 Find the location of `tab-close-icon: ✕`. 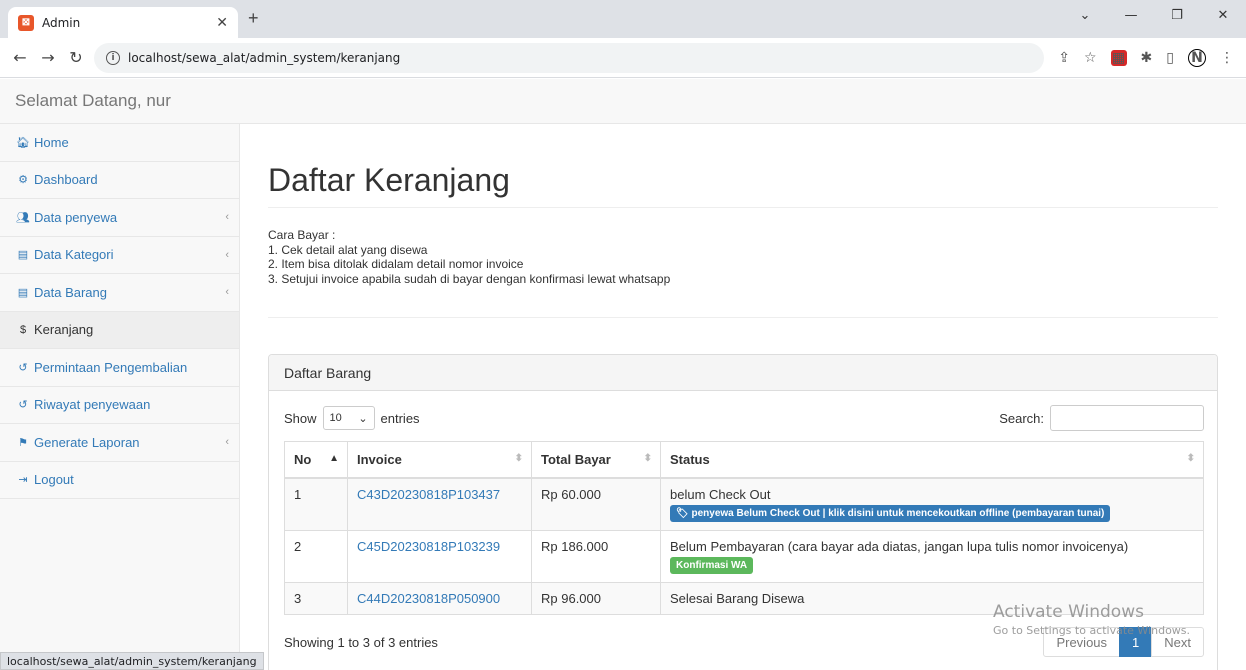

tab-close-icon: ✕ is located at coordinates (222, 22).